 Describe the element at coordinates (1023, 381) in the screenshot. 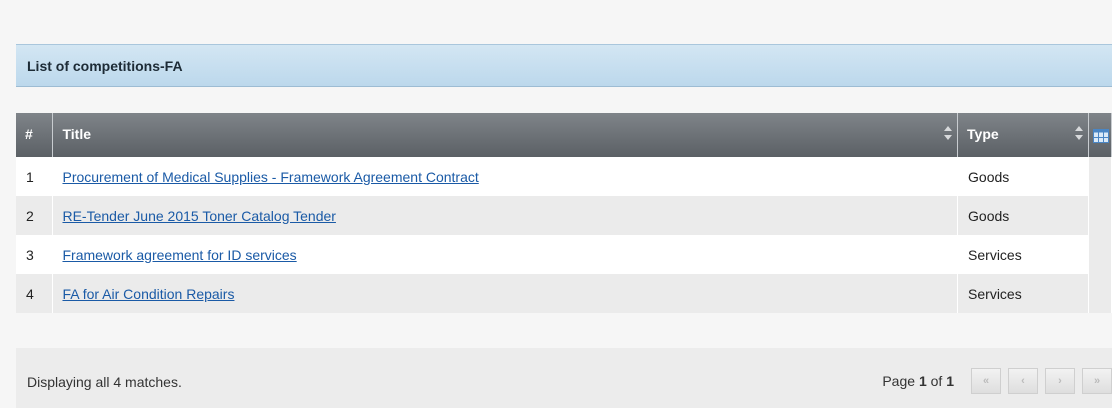

I see `previous-page-button: ‹` at that location.